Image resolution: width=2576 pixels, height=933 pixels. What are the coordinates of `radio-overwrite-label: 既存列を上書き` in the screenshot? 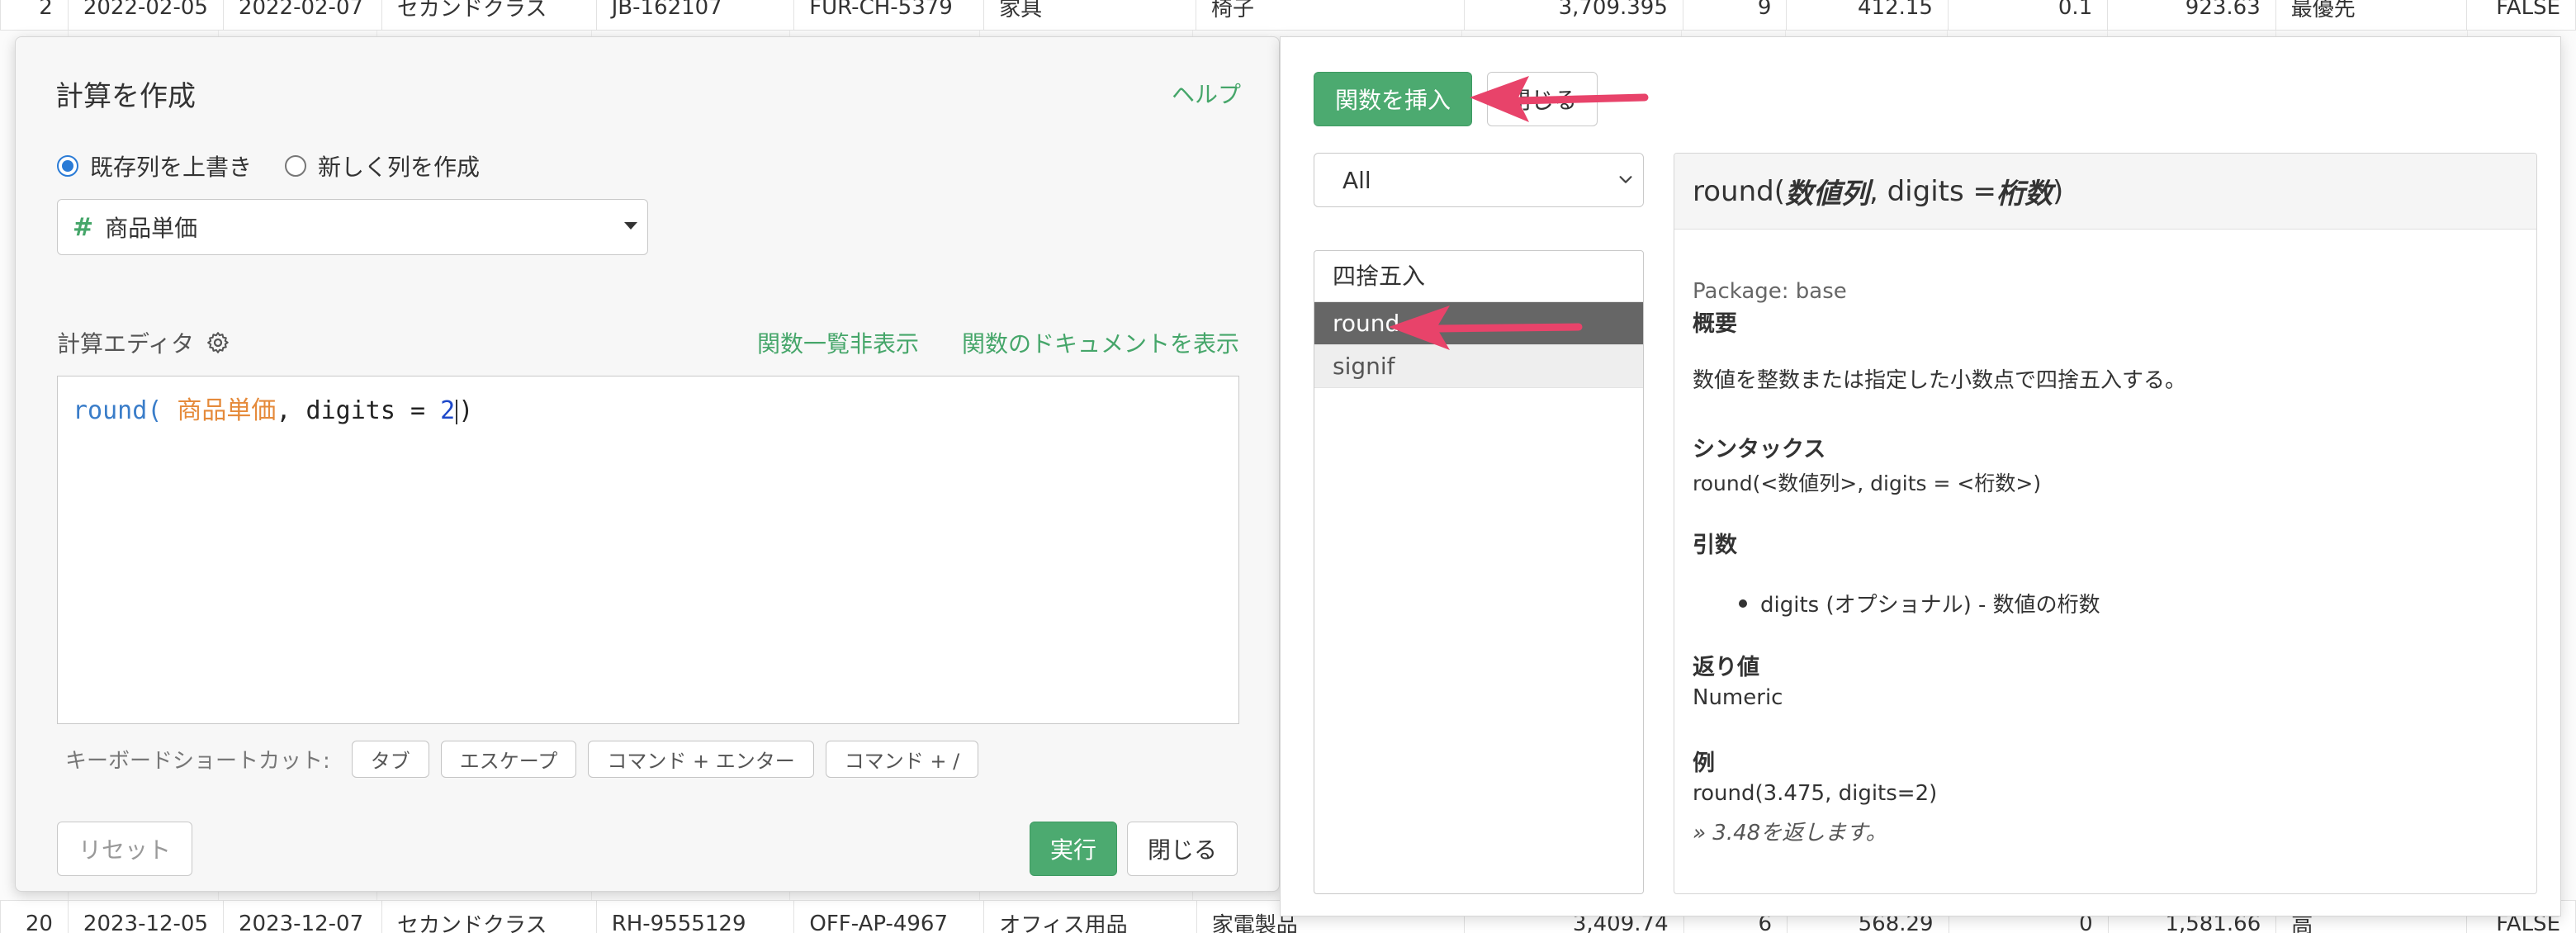 It's located at (171, 165).